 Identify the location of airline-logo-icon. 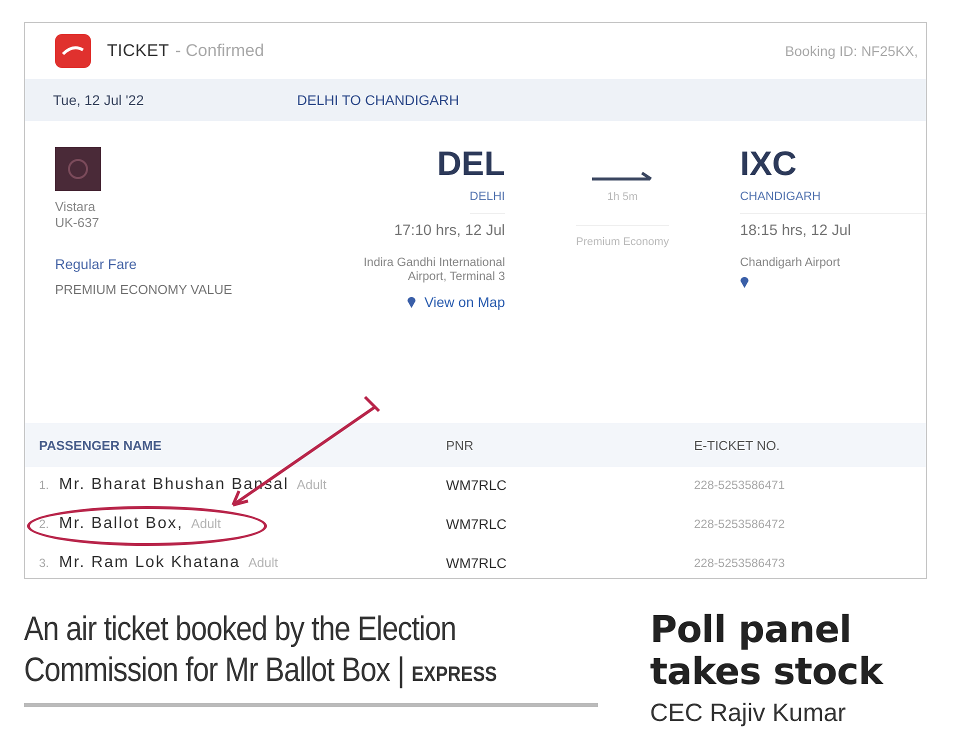
(78, 169).